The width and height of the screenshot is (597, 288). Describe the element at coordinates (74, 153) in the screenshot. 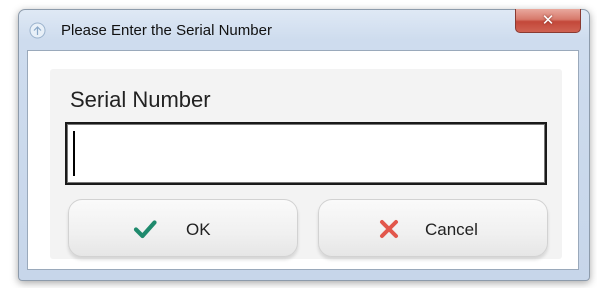

I see `text-caret` at that location.